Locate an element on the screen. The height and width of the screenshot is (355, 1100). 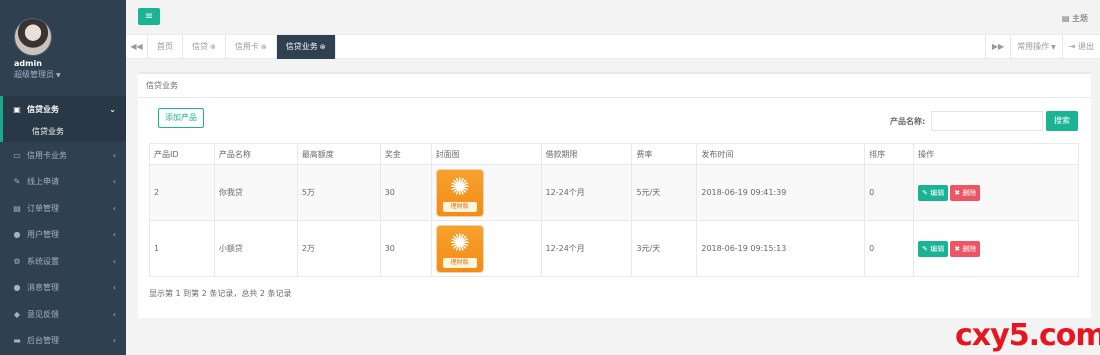
sidebar-item-label: 信贷业务 is located at coordinates (43, 109).